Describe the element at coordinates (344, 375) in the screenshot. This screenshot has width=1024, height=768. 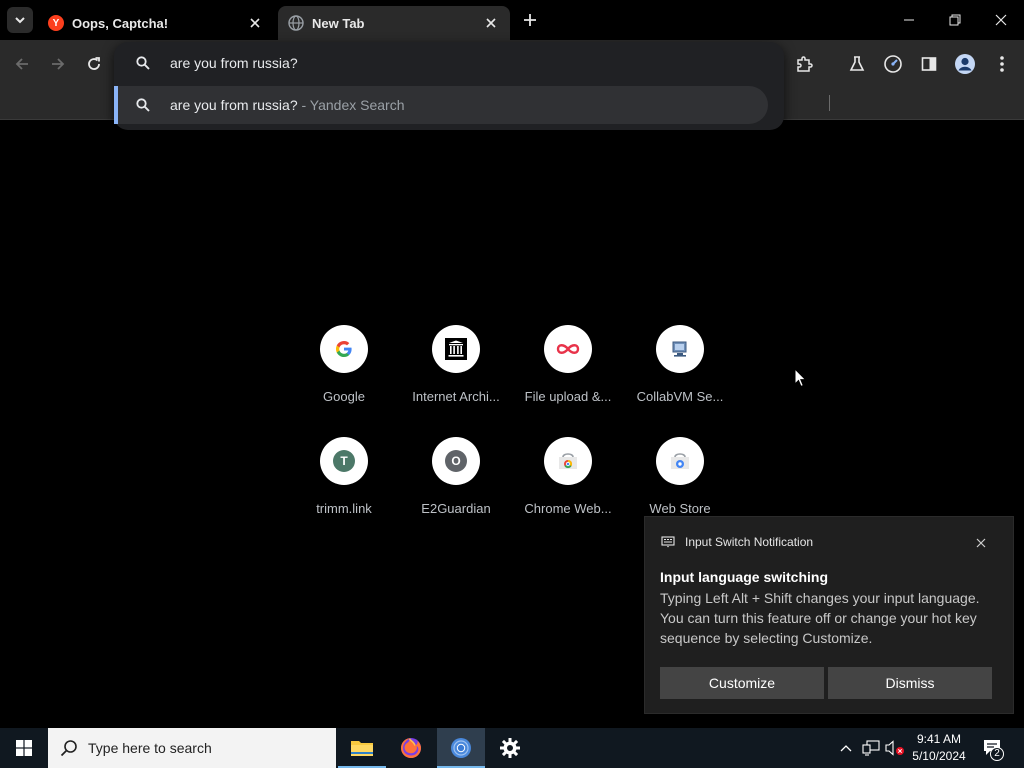
I see `shortcut-google: Google` at that location.